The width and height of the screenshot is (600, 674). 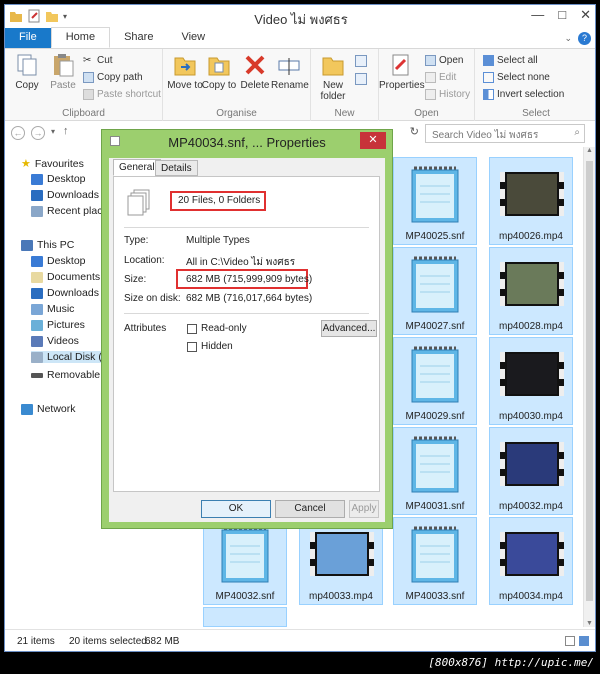 I want to click on file-tile: MP40033.snf, so click(x=435, y=561).